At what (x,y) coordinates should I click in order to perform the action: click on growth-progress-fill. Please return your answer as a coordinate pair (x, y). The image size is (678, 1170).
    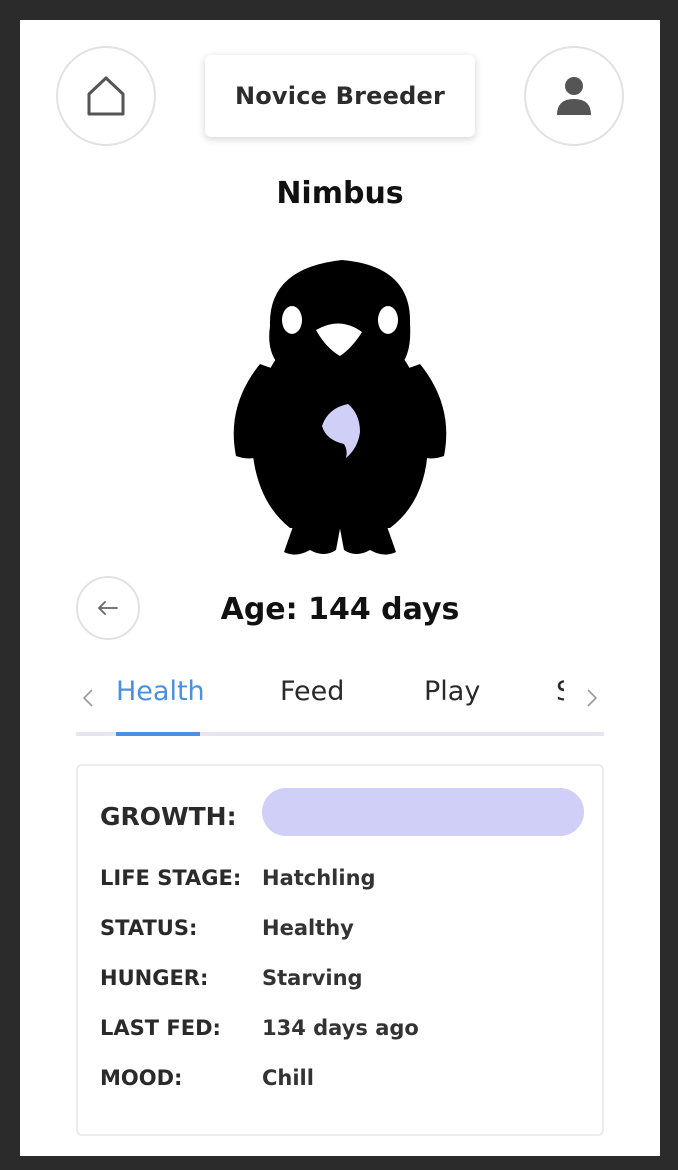
    Looking at the image, I should click on (423, 812).